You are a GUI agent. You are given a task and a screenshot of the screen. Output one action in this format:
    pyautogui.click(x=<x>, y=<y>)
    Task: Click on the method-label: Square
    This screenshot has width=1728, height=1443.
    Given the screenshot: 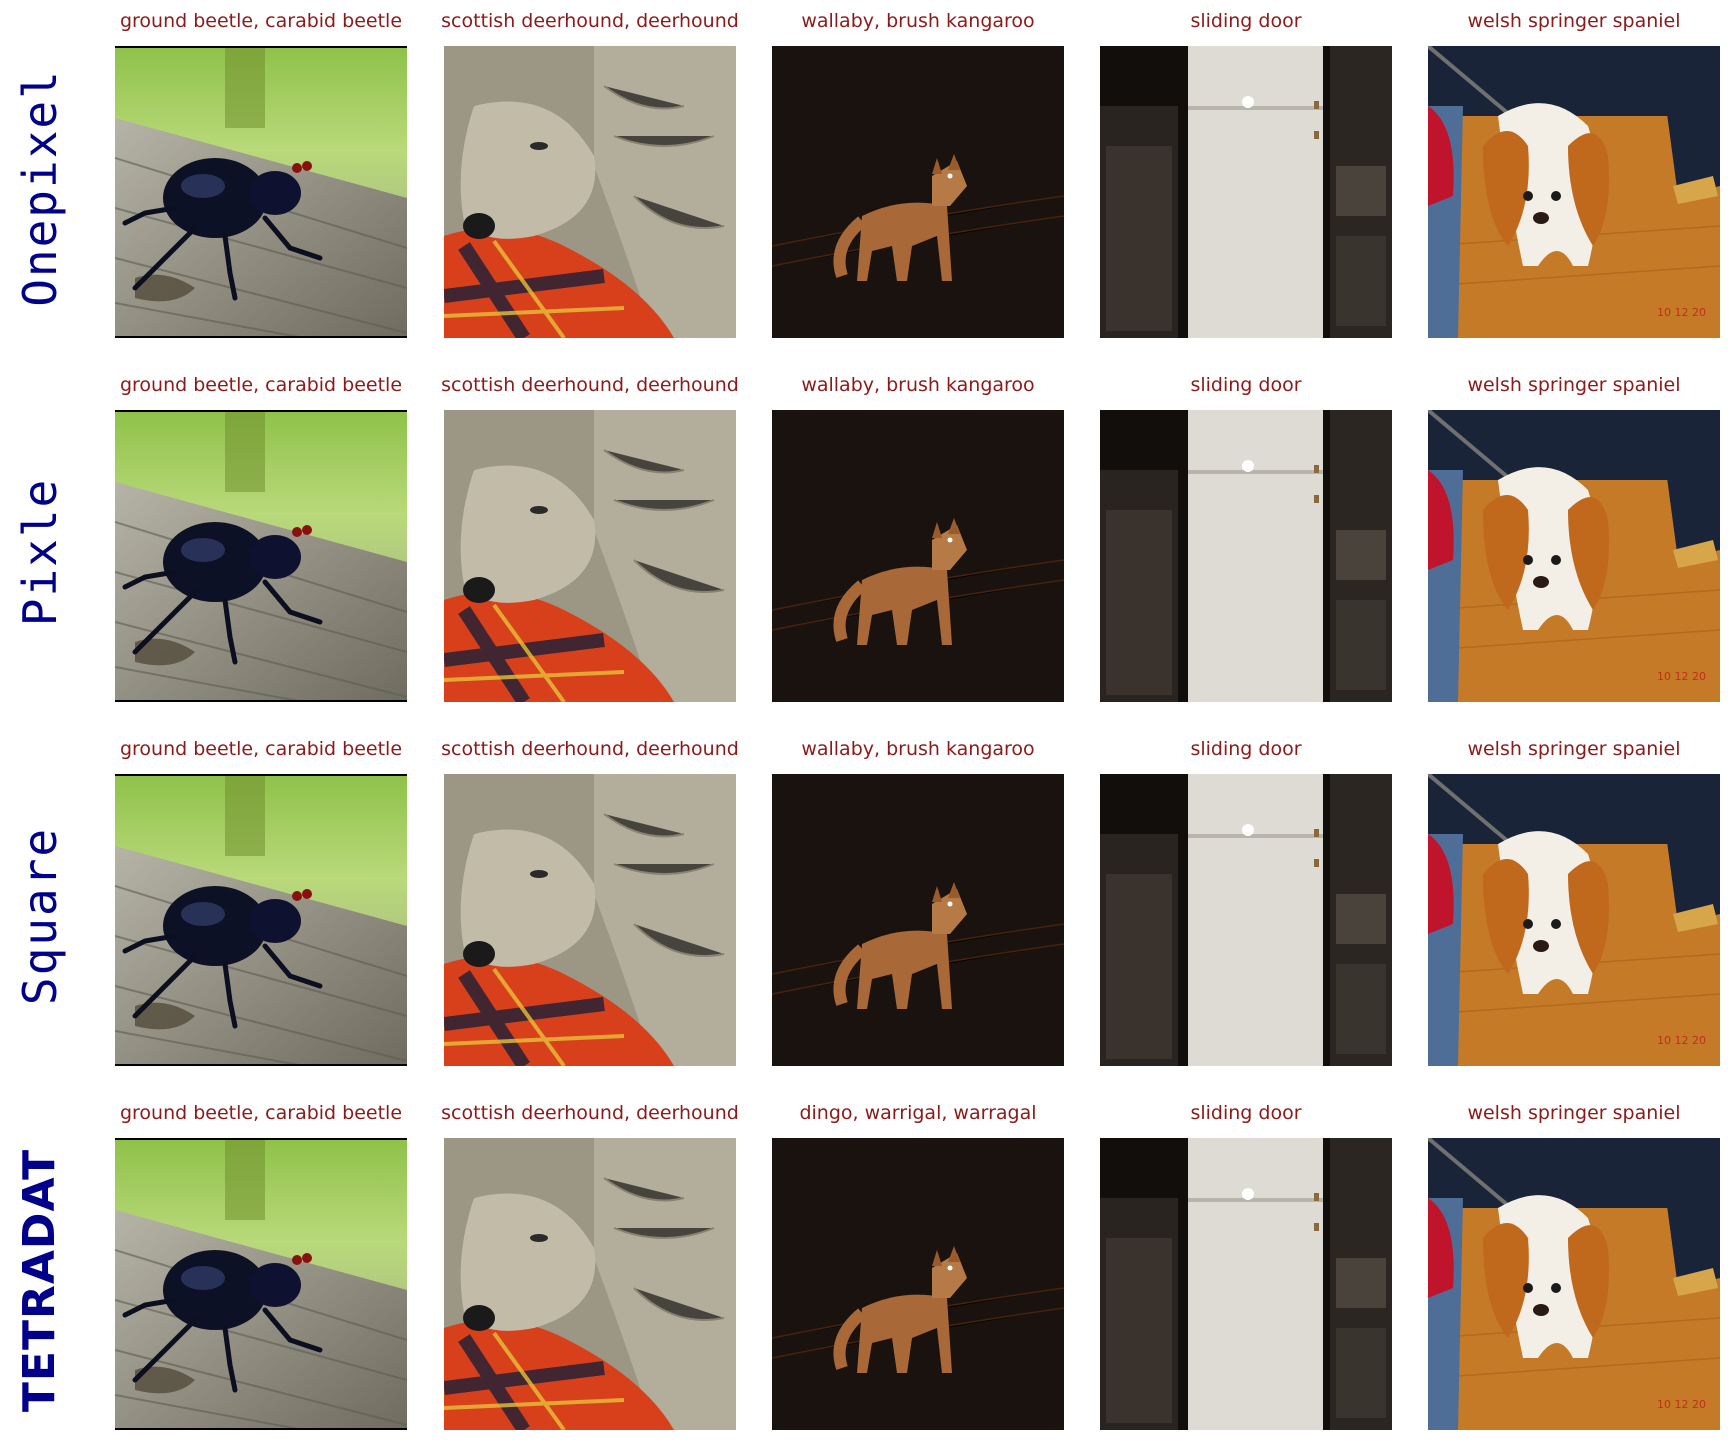 What is the action you would take?
    pyautogui.click(x=40, y=916)
    